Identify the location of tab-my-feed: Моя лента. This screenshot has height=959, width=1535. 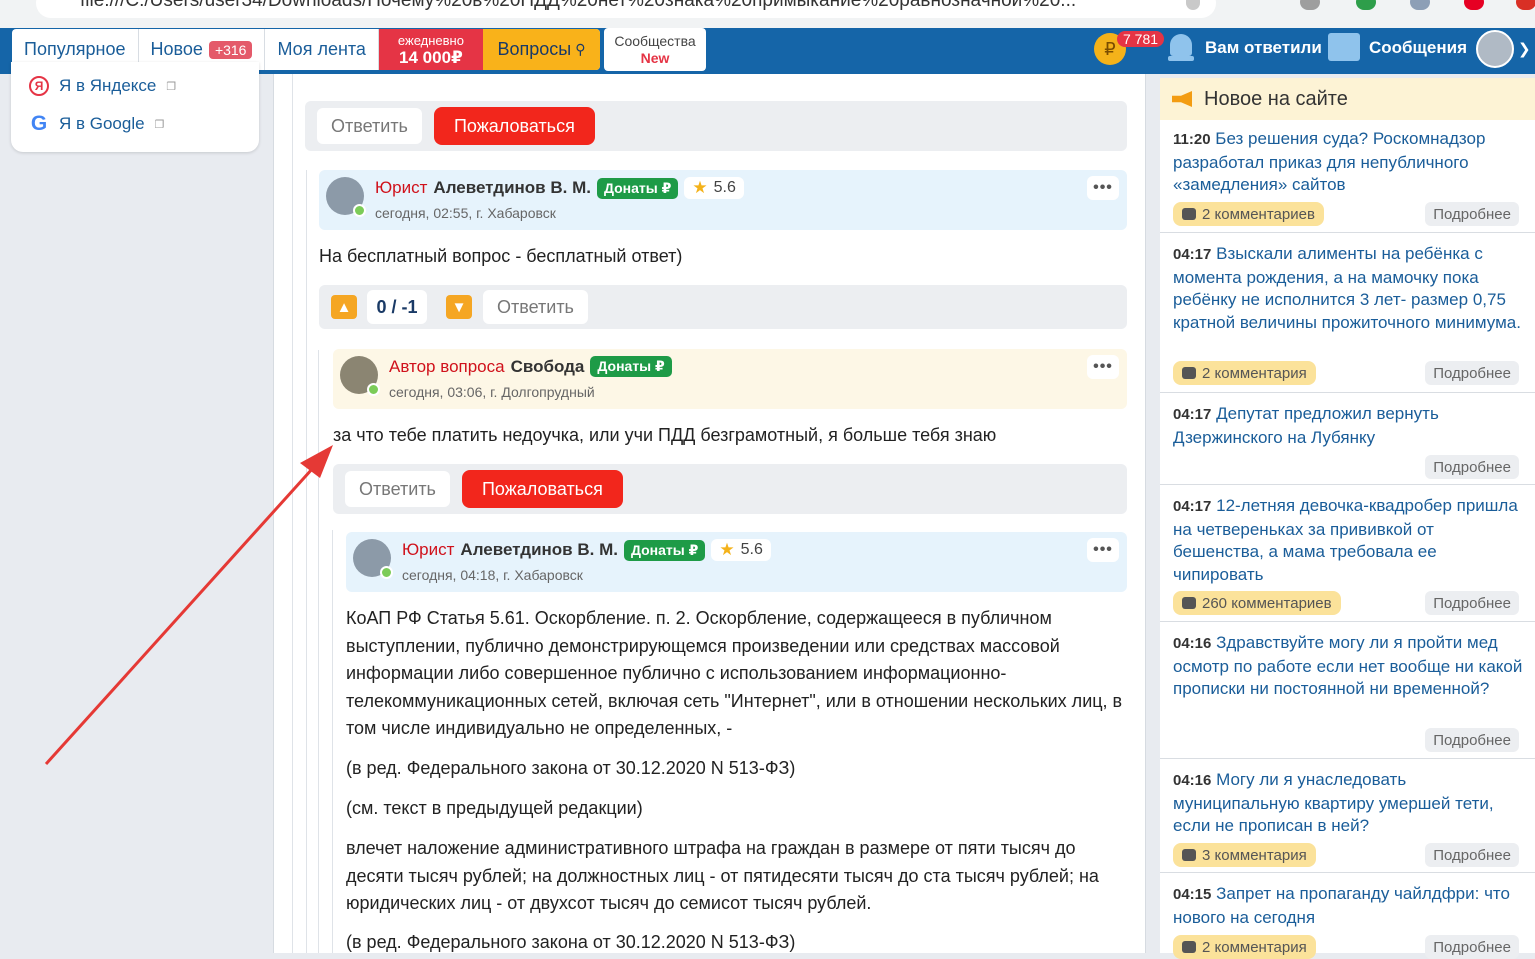
(322, 49).